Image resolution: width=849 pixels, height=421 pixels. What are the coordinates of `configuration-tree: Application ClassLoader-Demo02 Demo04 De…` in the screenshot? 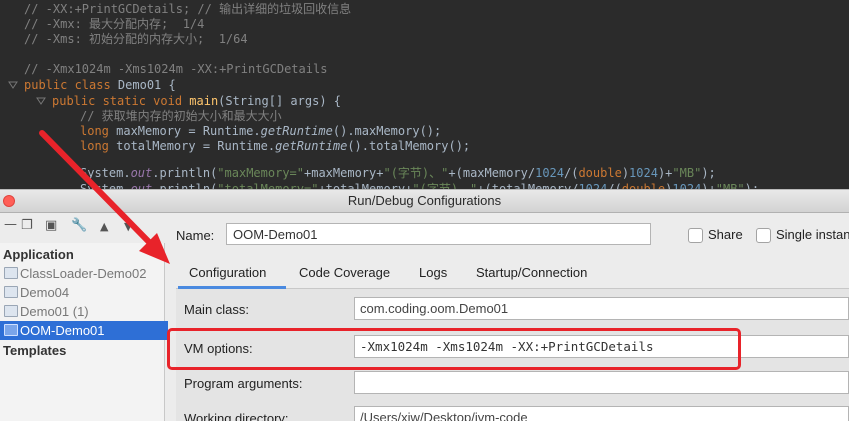 It's located at (84, 332).